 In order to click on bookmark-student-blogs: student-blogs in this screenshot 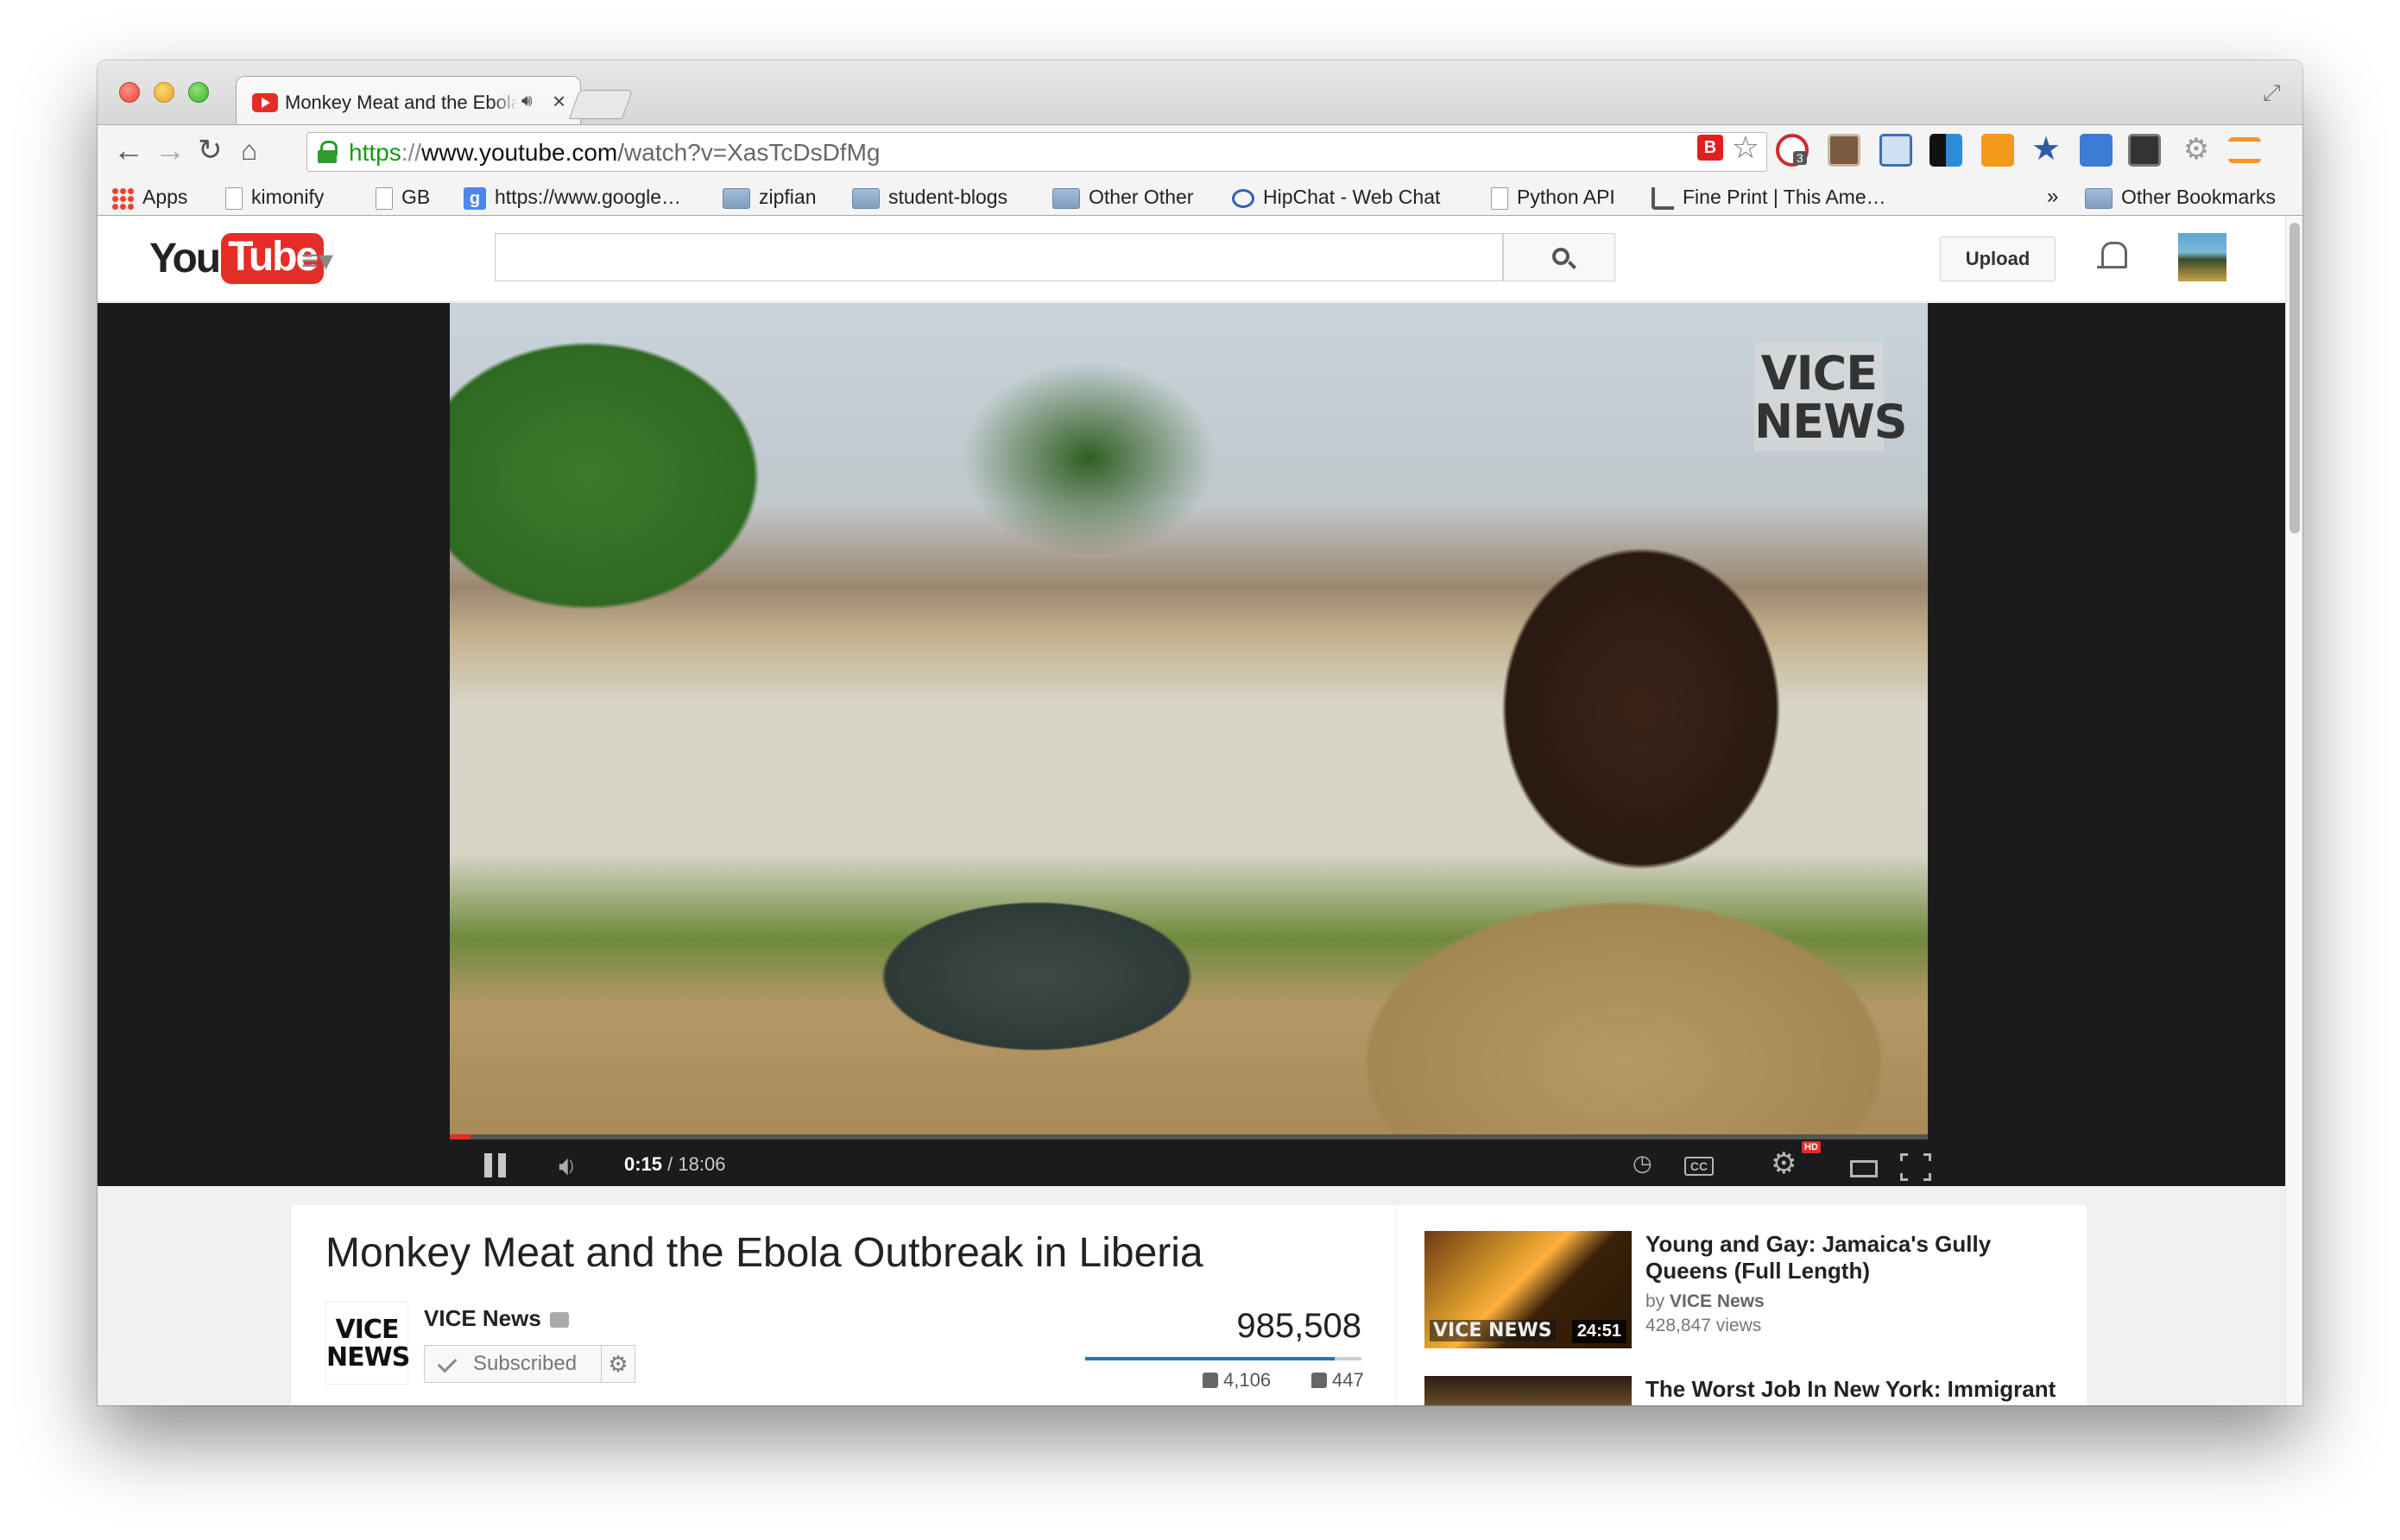, I will do `click(929, 197)`.